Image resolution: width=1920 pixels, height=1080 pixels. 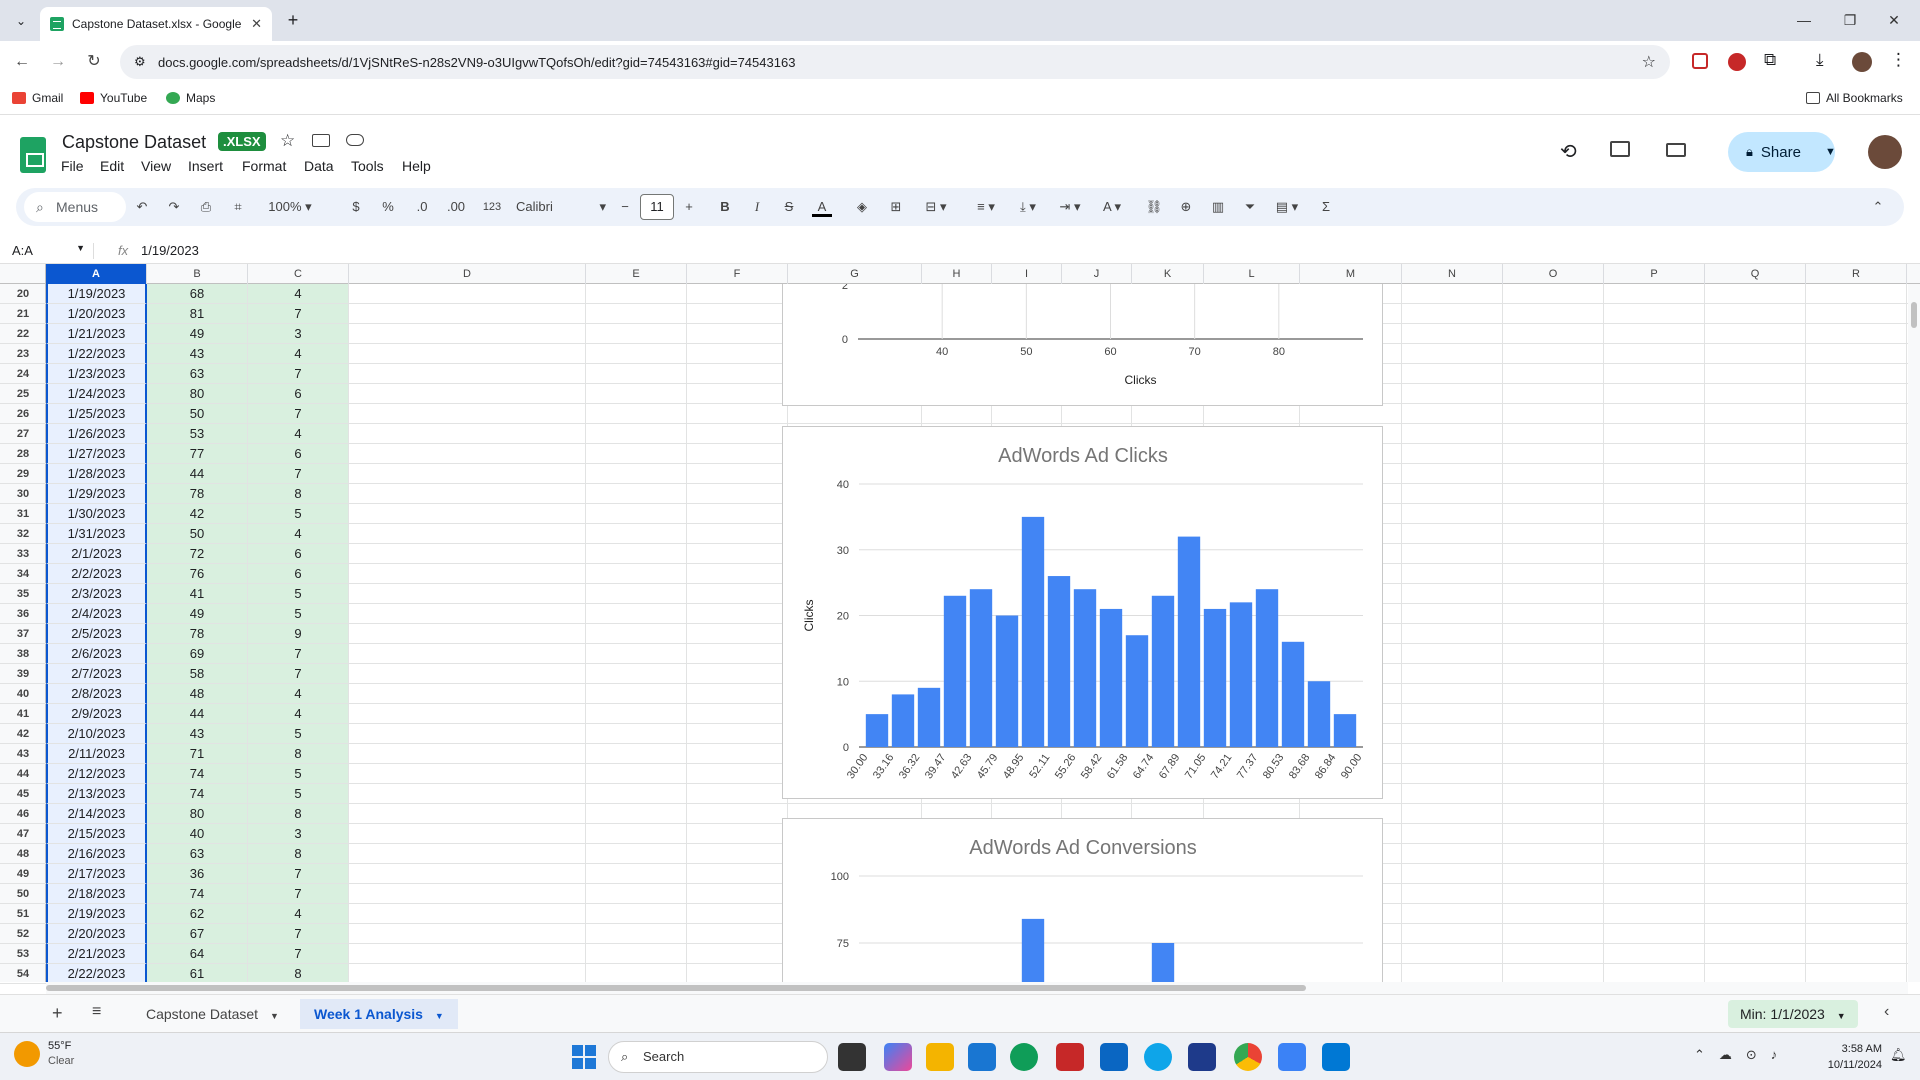 I want to click on row-header: 24, so click(x=23, y=374).